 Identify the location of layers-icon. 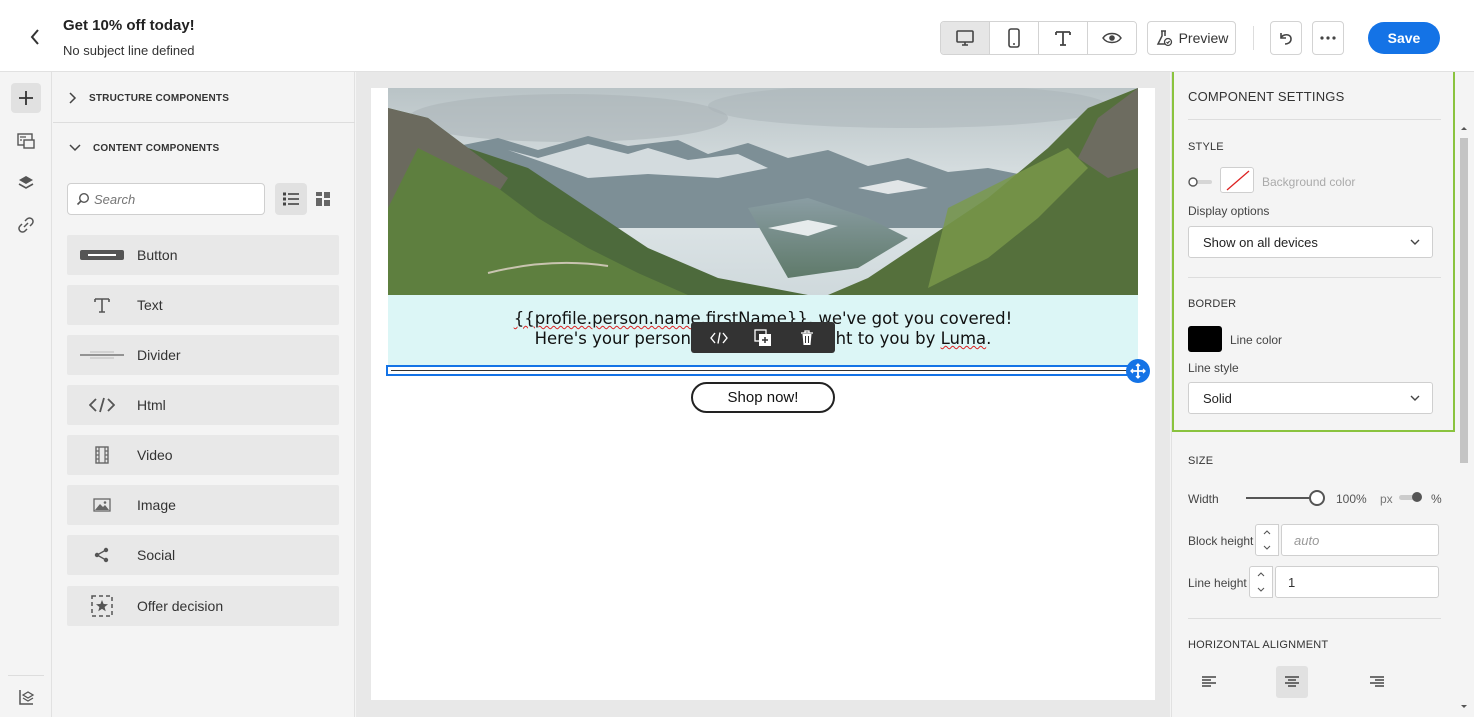
(26, 182).